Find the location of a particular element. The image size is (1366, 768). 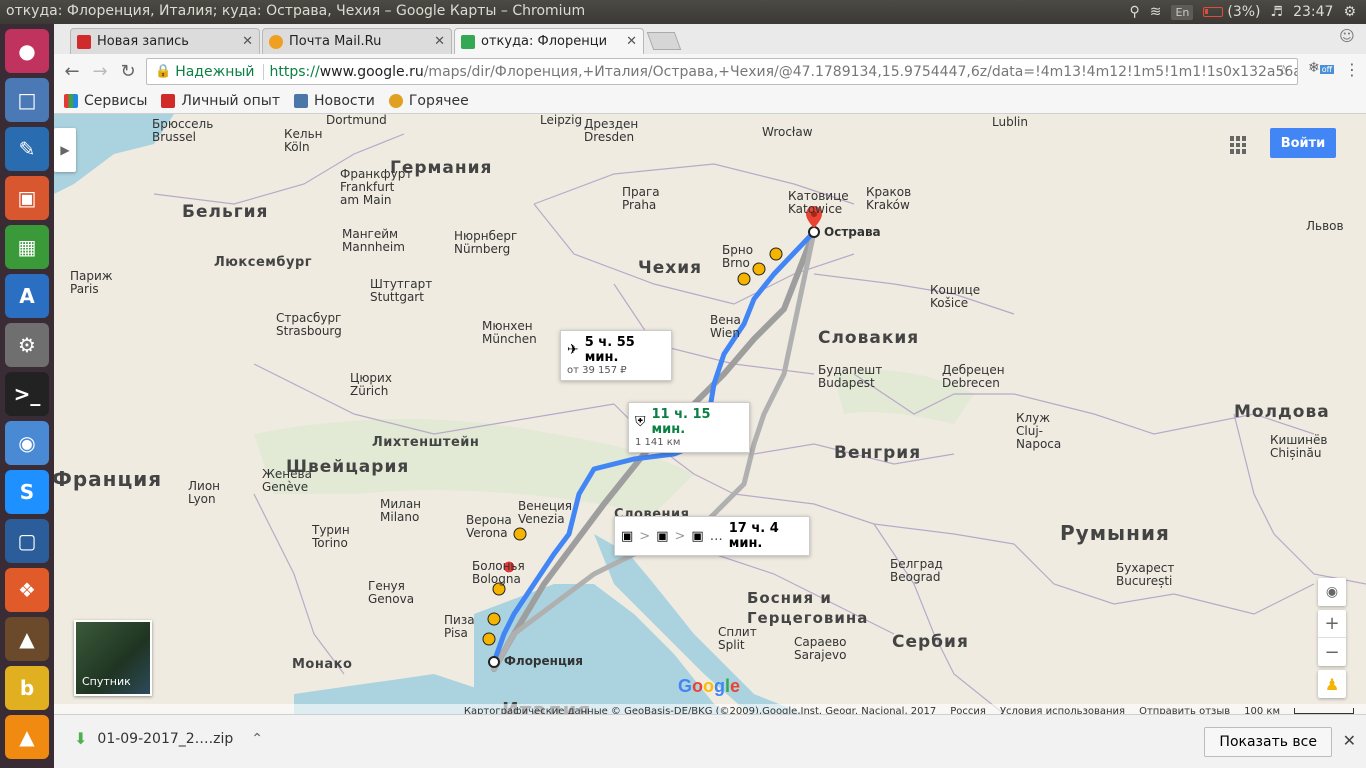

download-filename: 01-09-2017_2….zip is located at coordinates (165, 738).